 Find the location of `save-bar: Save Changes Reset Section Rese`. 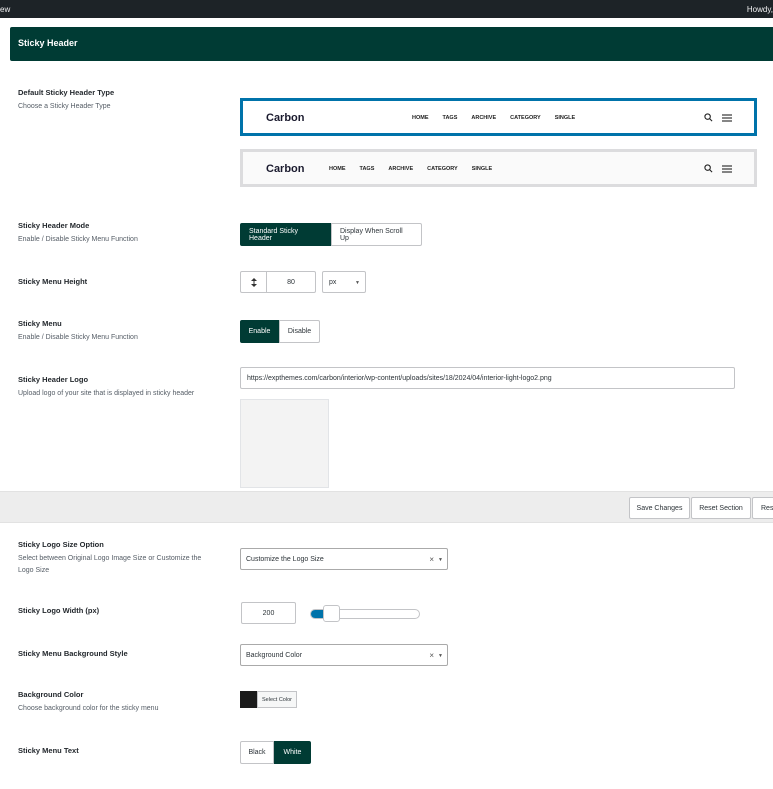

save-bar: Save Changes Reset Section Rese is located at coordinates (386, 507).